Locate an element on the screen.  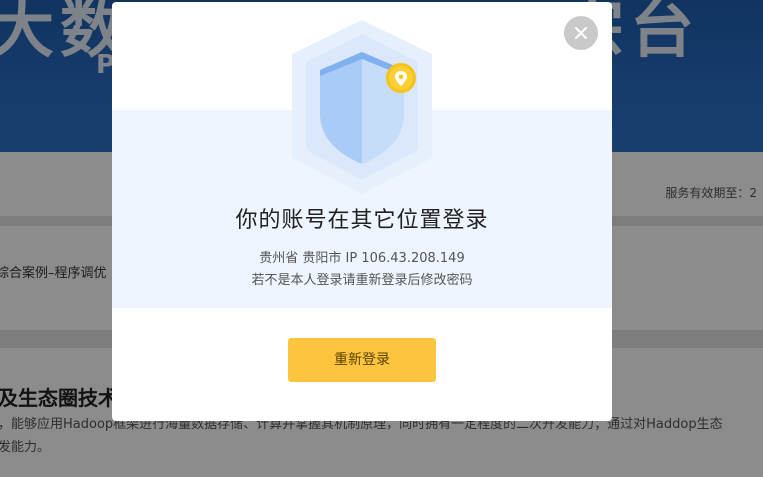
security-tip: 若不是本人登录请重新登录后修改密码 is located at coordinates (362, 280).